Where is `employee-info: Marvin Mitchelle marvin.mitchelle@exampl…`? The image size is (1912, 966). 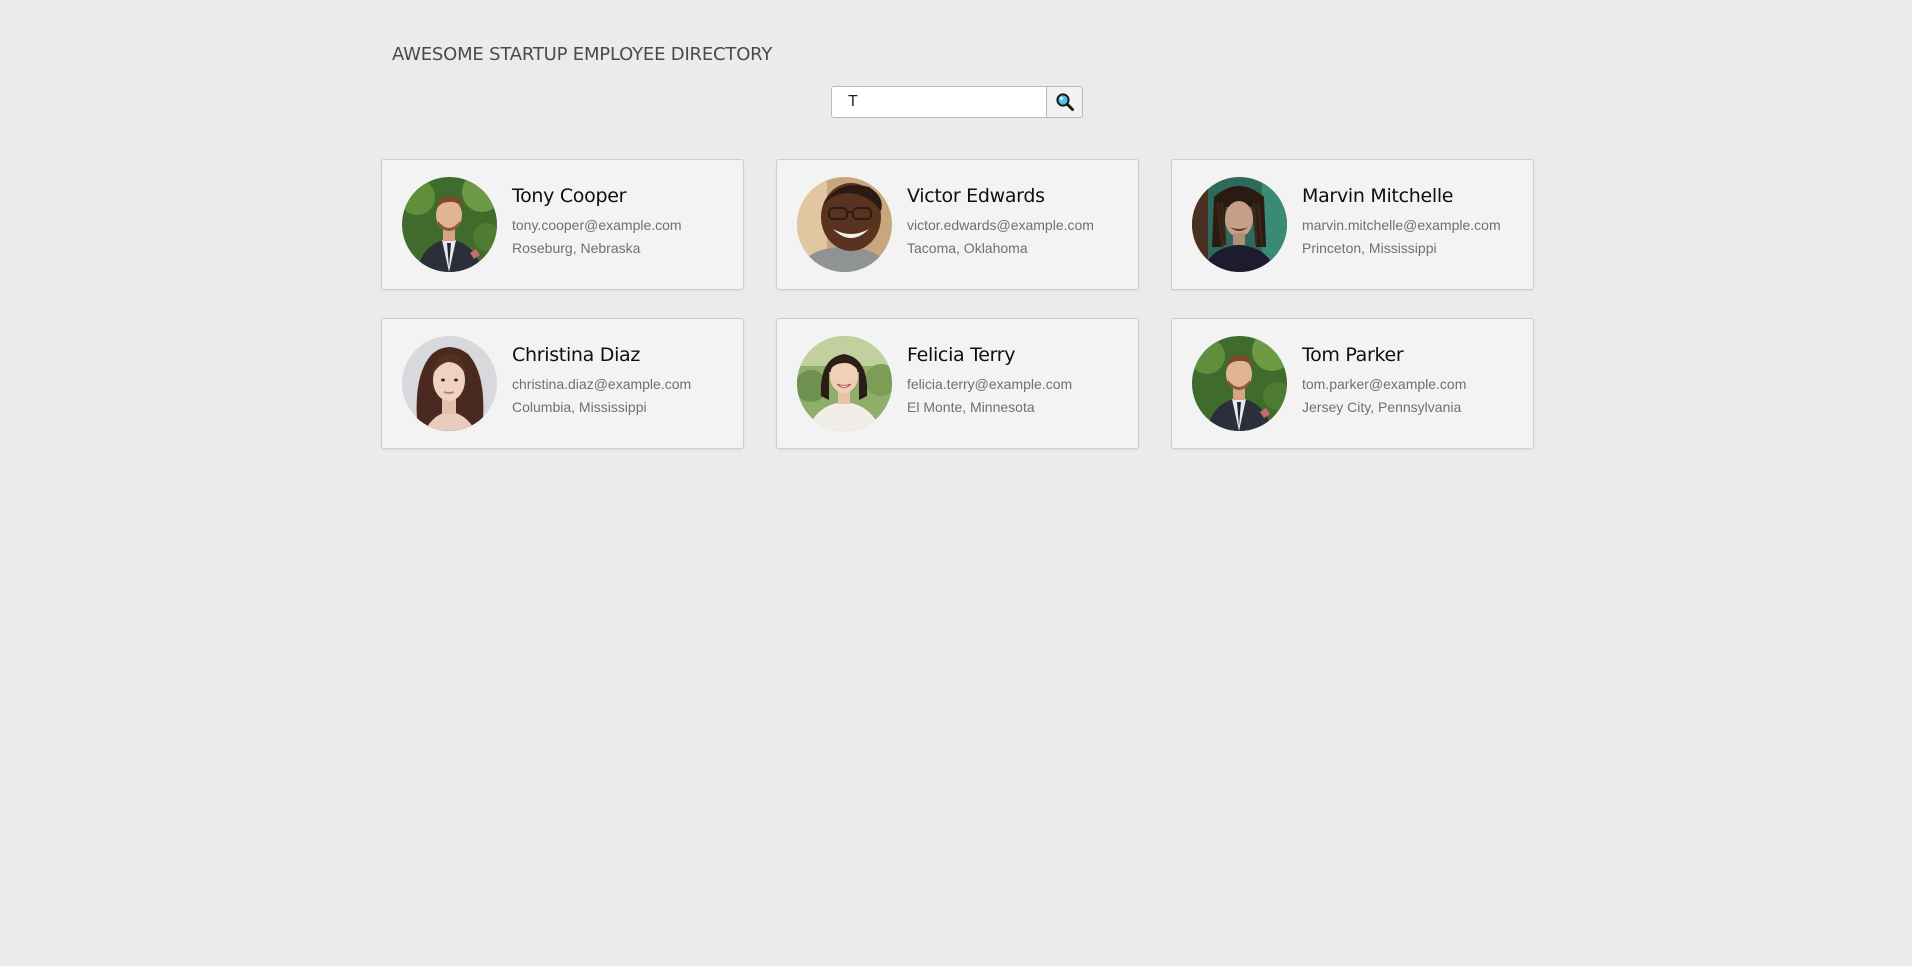
employee-info: Marvin Mitchelle marvin.mitchelle@exampl… is located at coordinates (1401, 222).